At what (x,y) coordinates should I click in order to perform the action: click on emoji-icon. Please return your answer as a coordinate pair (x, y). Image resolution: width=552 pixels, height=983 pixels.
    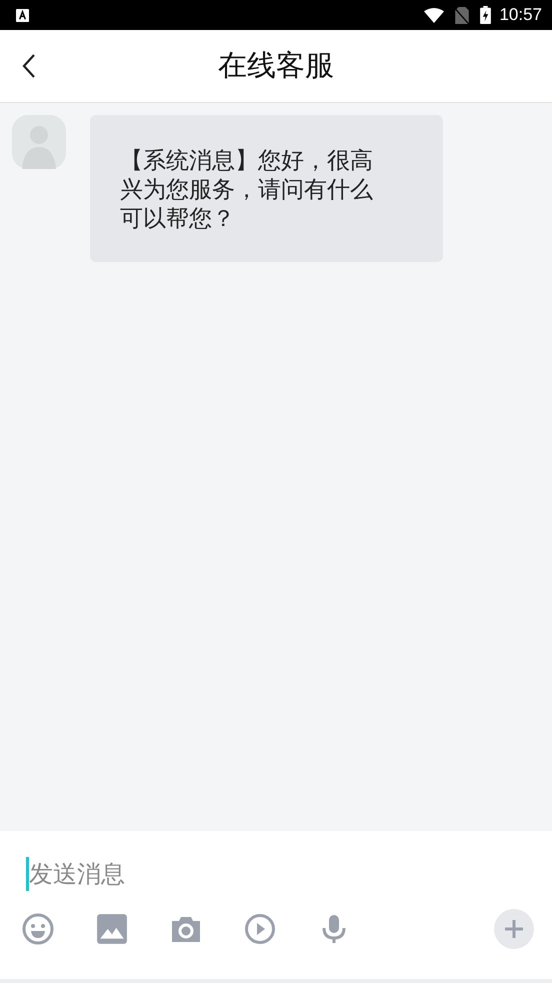
    Looking at the image, I should click on (38, 929).